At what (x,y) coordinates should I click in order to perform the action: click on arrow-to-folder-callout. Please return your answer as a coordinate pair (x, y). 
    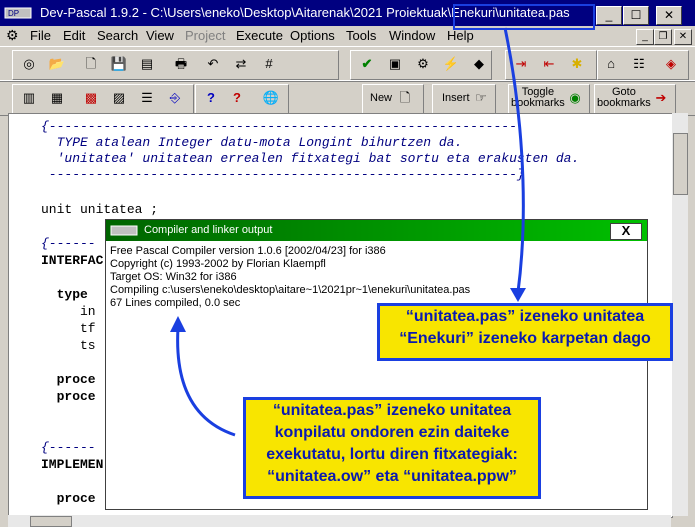
    Looking at the image, I should click on (514, 160).